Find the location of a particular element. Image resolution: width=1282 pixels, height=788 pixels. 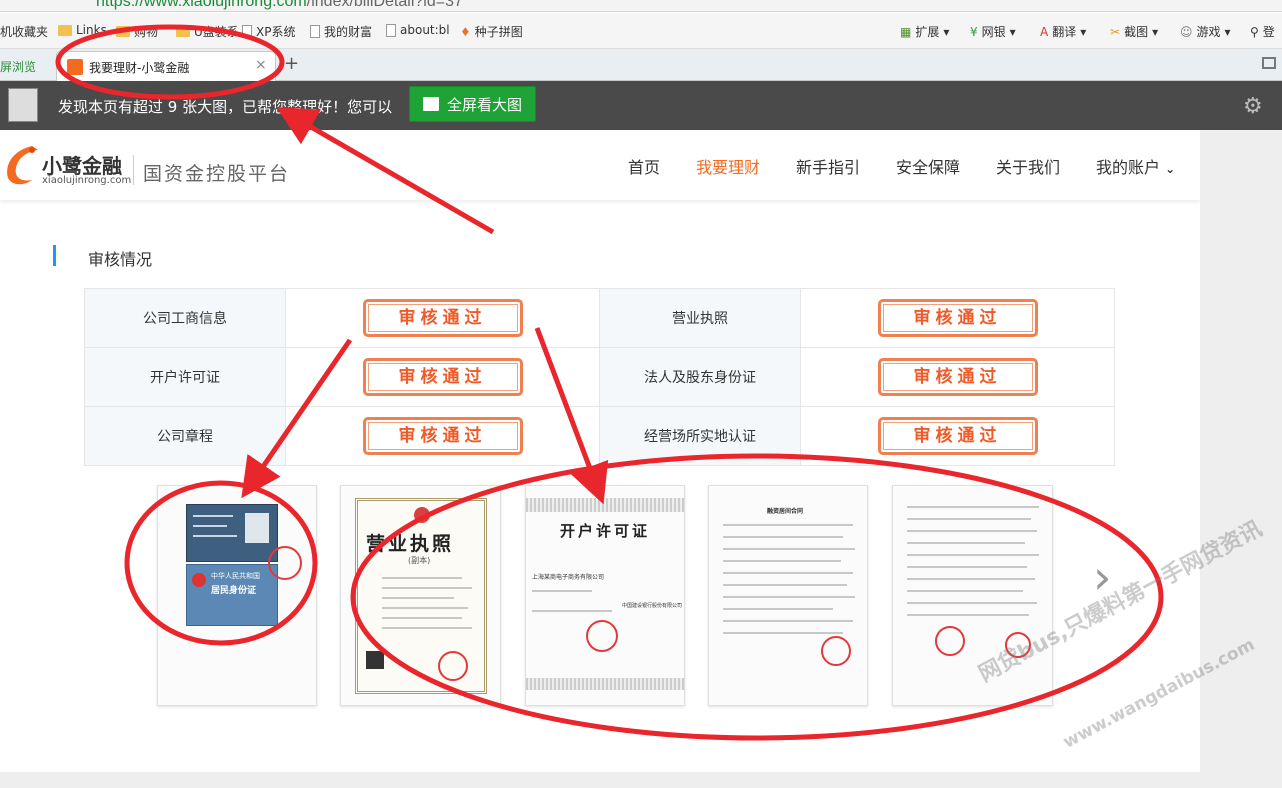

thumbnail-contract-1: 融资居间合同 is located at coordinates (788, 595).